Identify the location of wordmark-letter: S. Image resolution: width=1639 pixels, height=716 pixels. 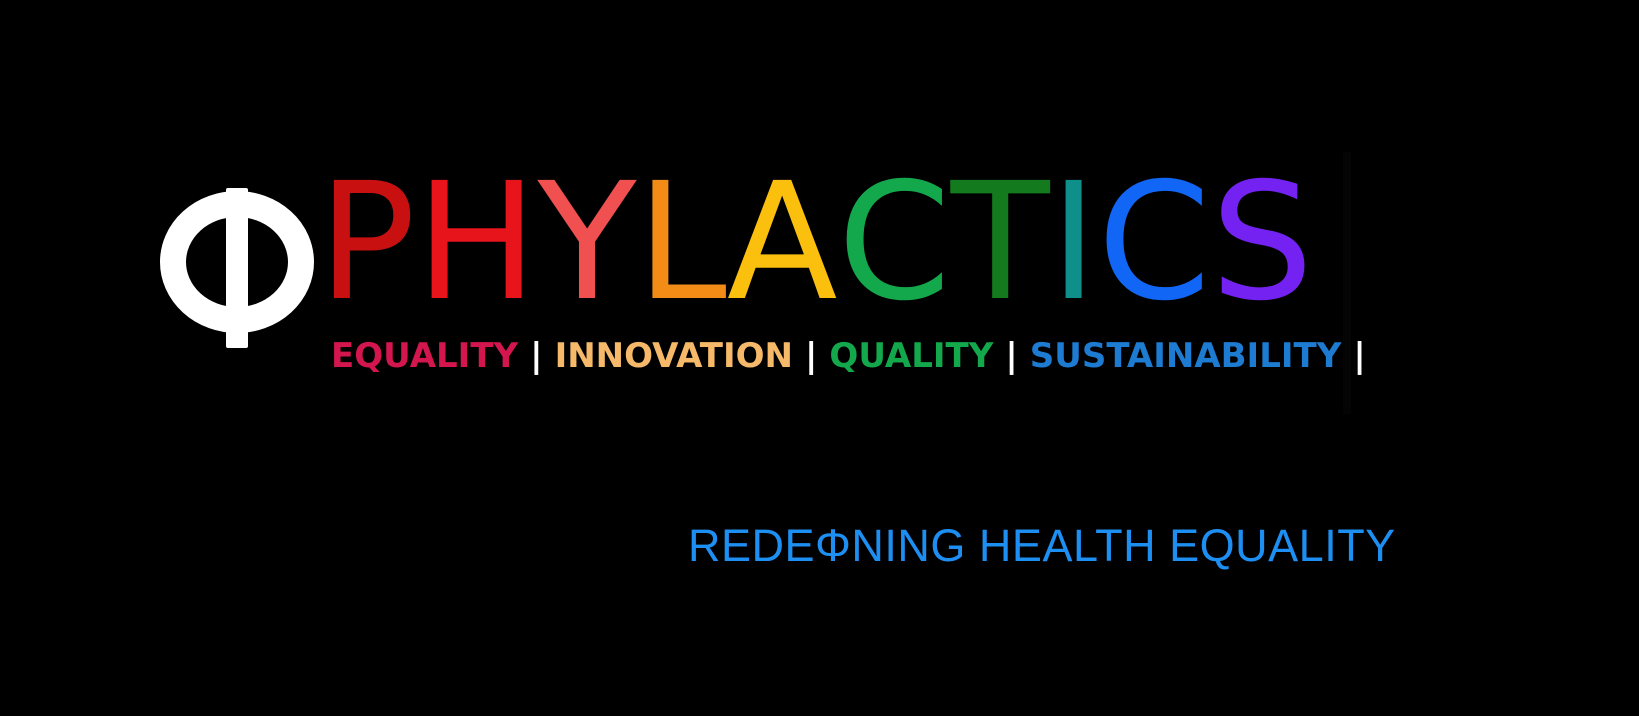
(1262, 243).